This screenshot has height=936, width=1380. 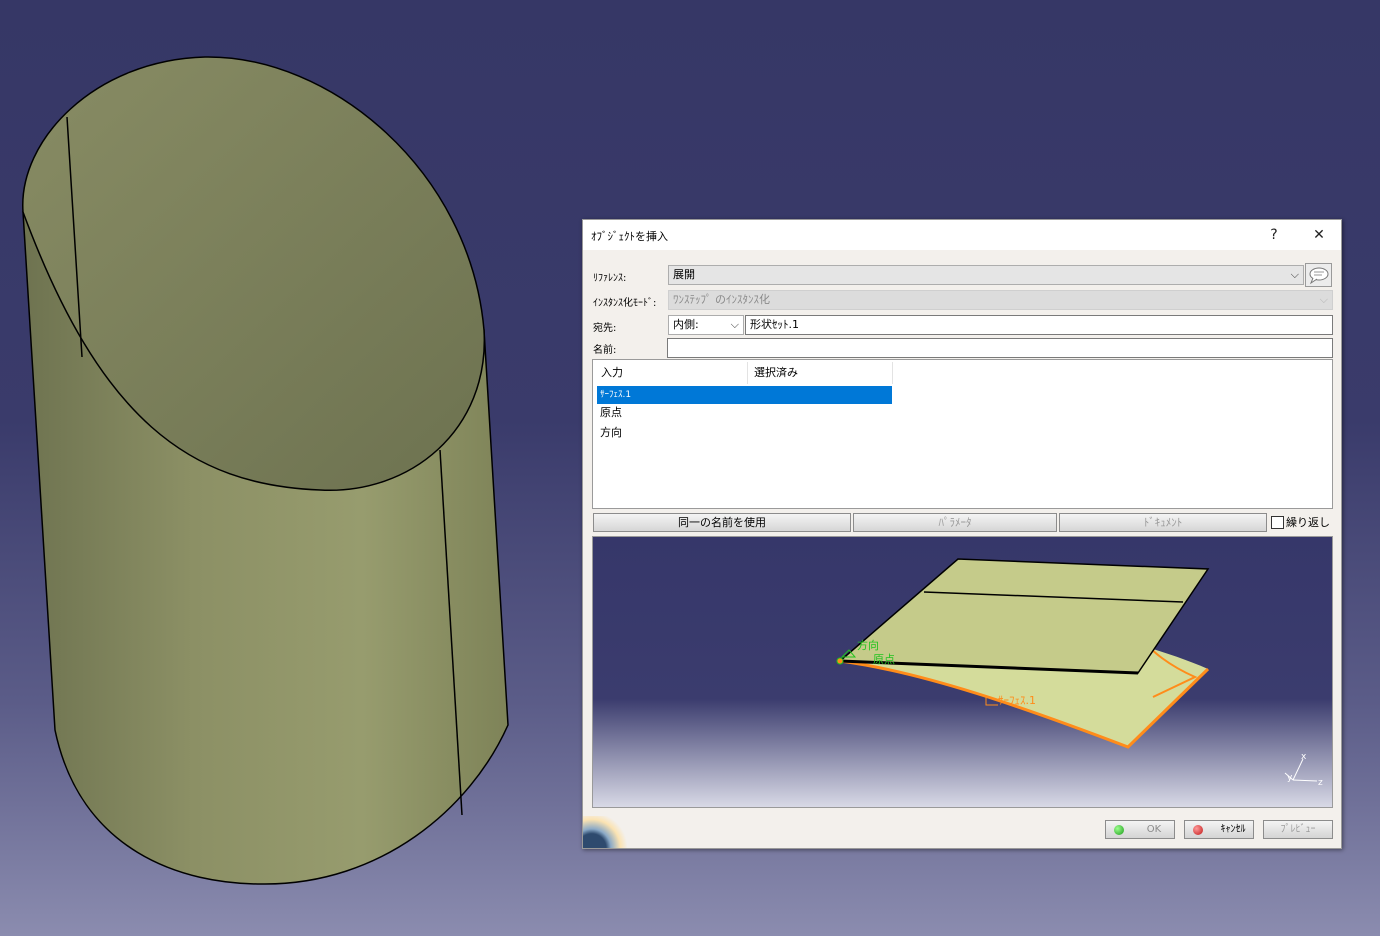 What do you see at coordinates (722, 522) in the screenshot?
I see `use-same-name-button: 同一の名前を使用` at bounding box center [722, 522].